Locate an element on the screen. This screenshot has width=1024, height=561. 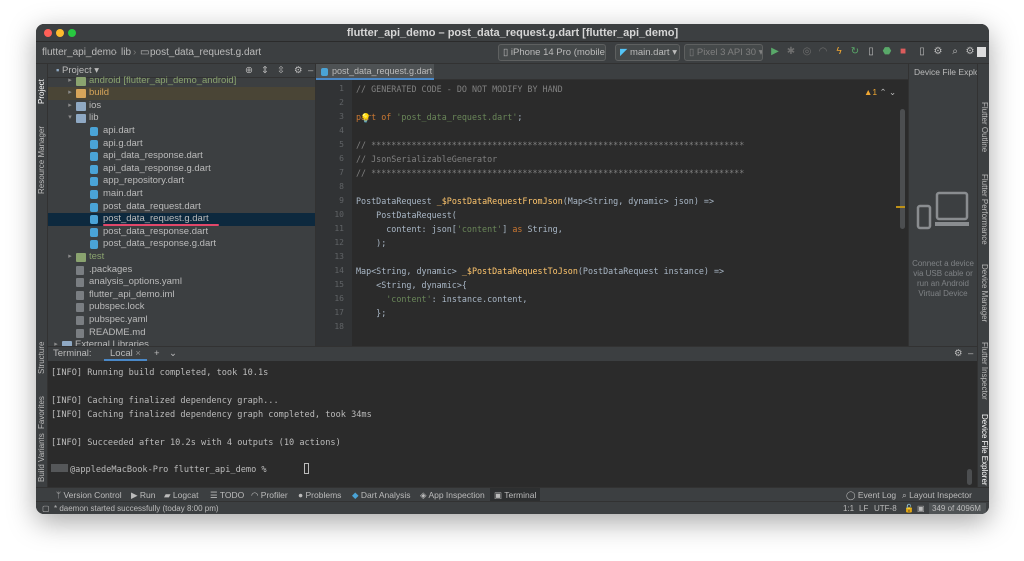
settings-gear-icon: ⚙ is located at coordinates (970, 52).